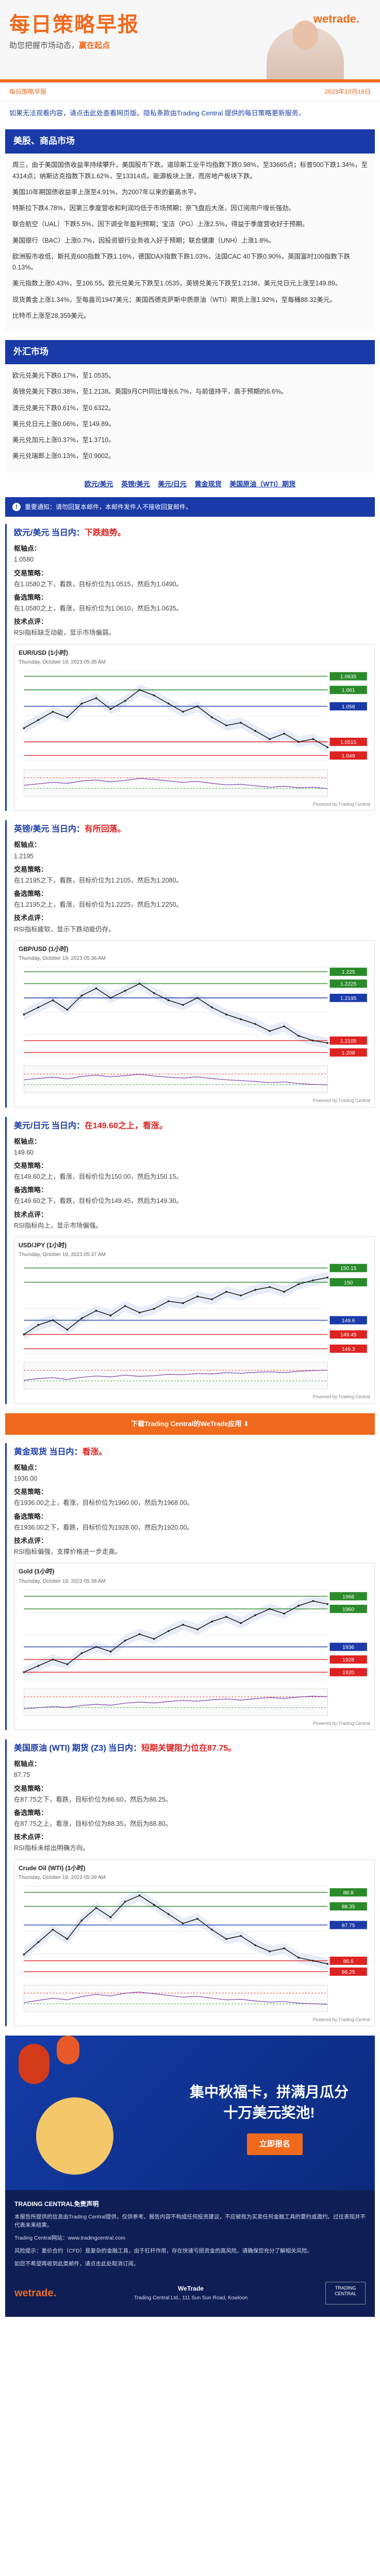  I want to click on strategy-text: 在1936.00之上，看涨，目标价位为1960.00，然后为1968.00。, so click(104, 1503).